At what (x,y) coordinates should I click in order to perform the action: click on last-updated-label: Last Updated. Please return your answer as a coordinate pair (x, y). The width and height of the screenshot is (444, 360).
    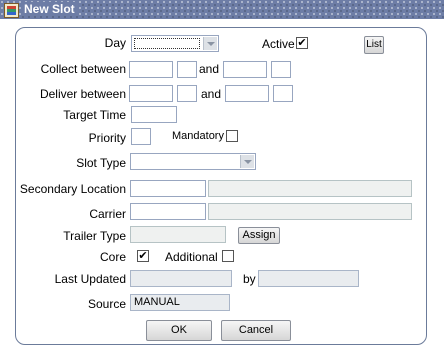
    Looking at the image, I should click on (90, 279).